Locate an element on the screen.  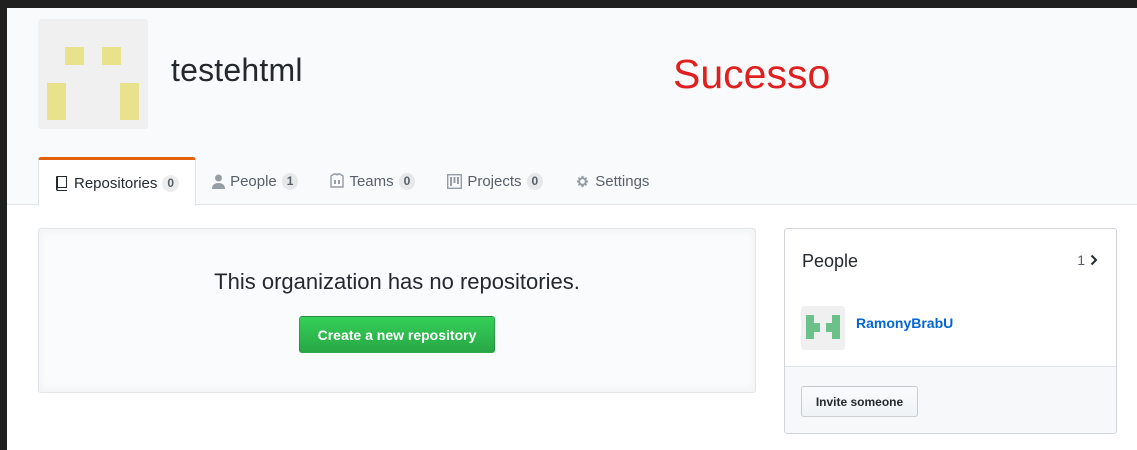
people-header: People 1 is located at coordinates (950, 261).